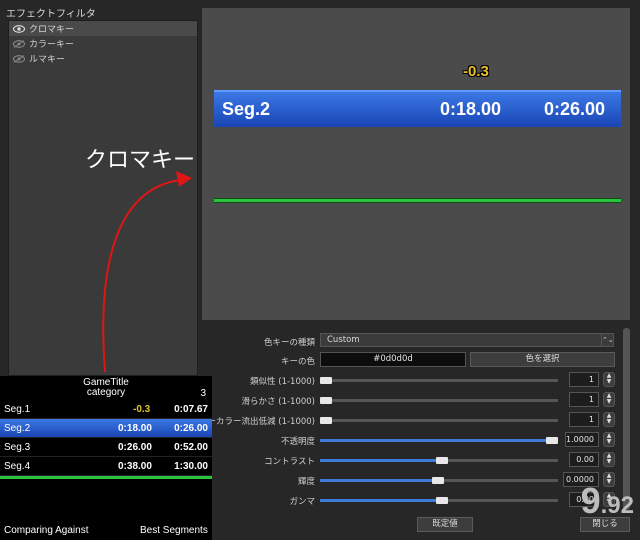 This screenshot has width=640, height=540. Describe the element at coordinates (417, 200) in the screenshot. I see `preview-green-line` at that location.